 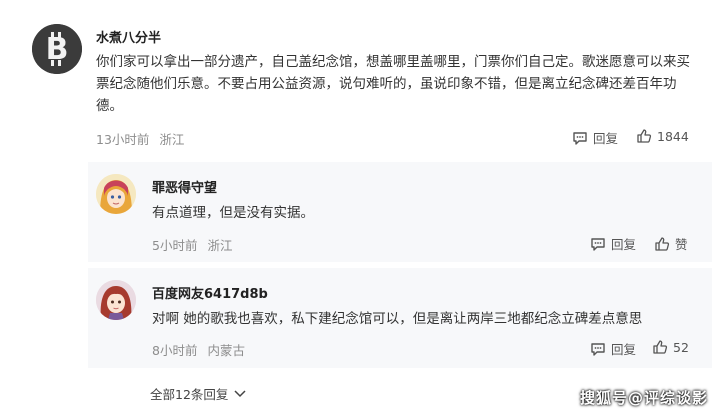 I want to click on expand-replies-button: 全部12条回复, so click(x=198, y=393).